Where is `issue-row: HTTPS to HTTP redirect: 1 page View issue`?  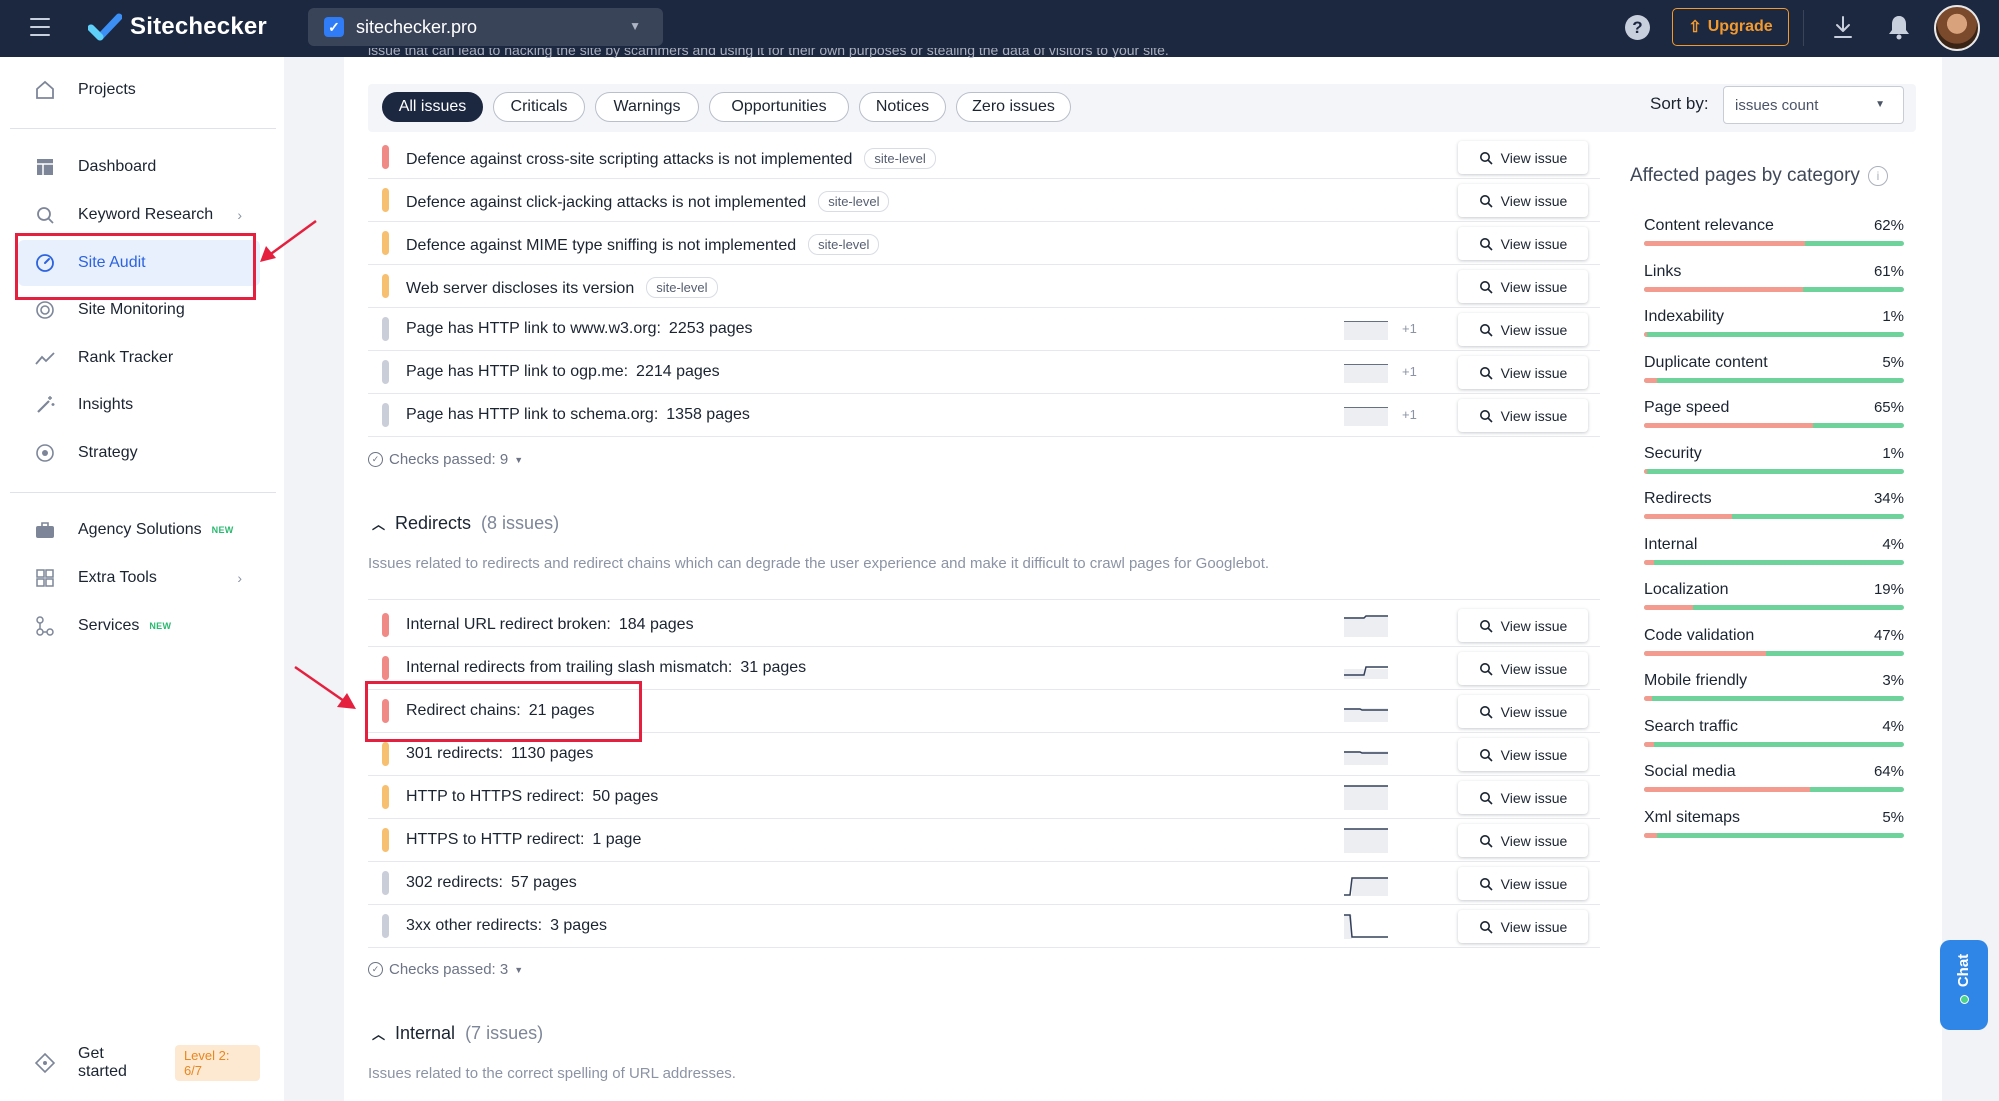
issue-row: HTTPS to HTTP redirect: 1 page View issue is located at coordinates (984, 840).